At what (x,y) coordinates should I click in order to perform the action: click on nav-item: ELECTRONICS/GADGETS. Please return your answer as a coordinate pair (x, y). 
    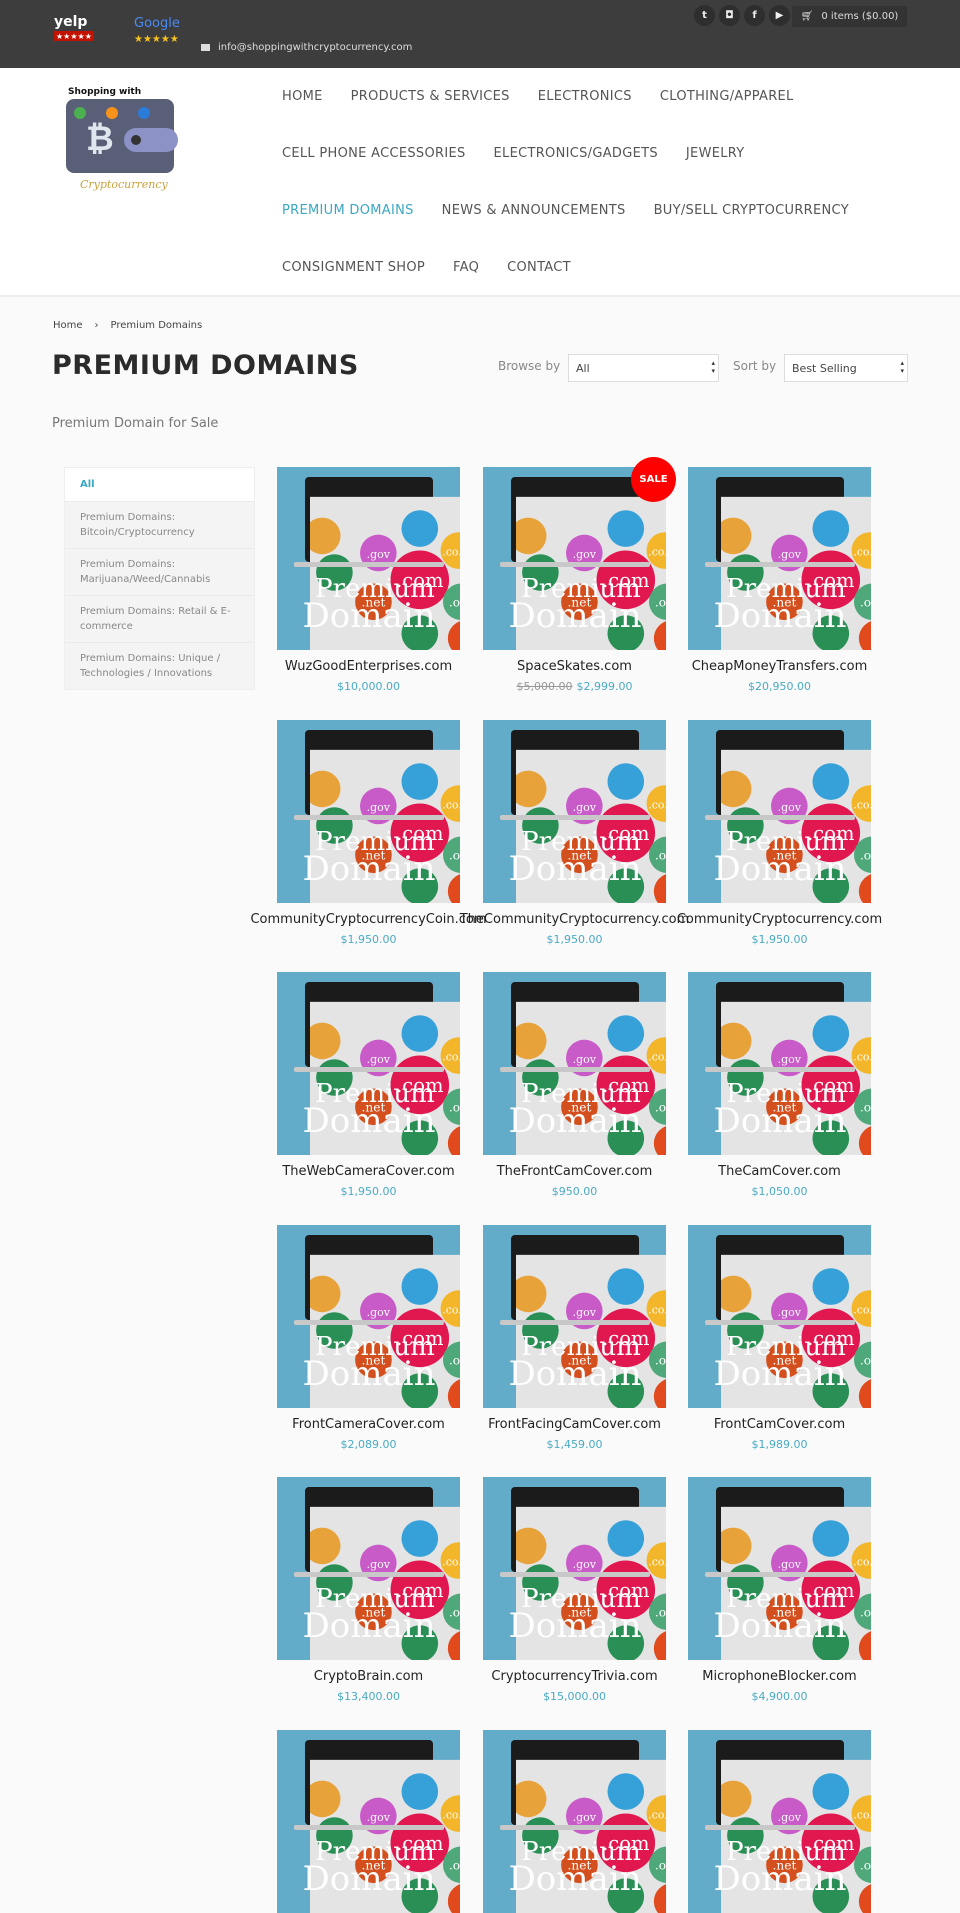
    Looking at the image, I should click on (576, 153).